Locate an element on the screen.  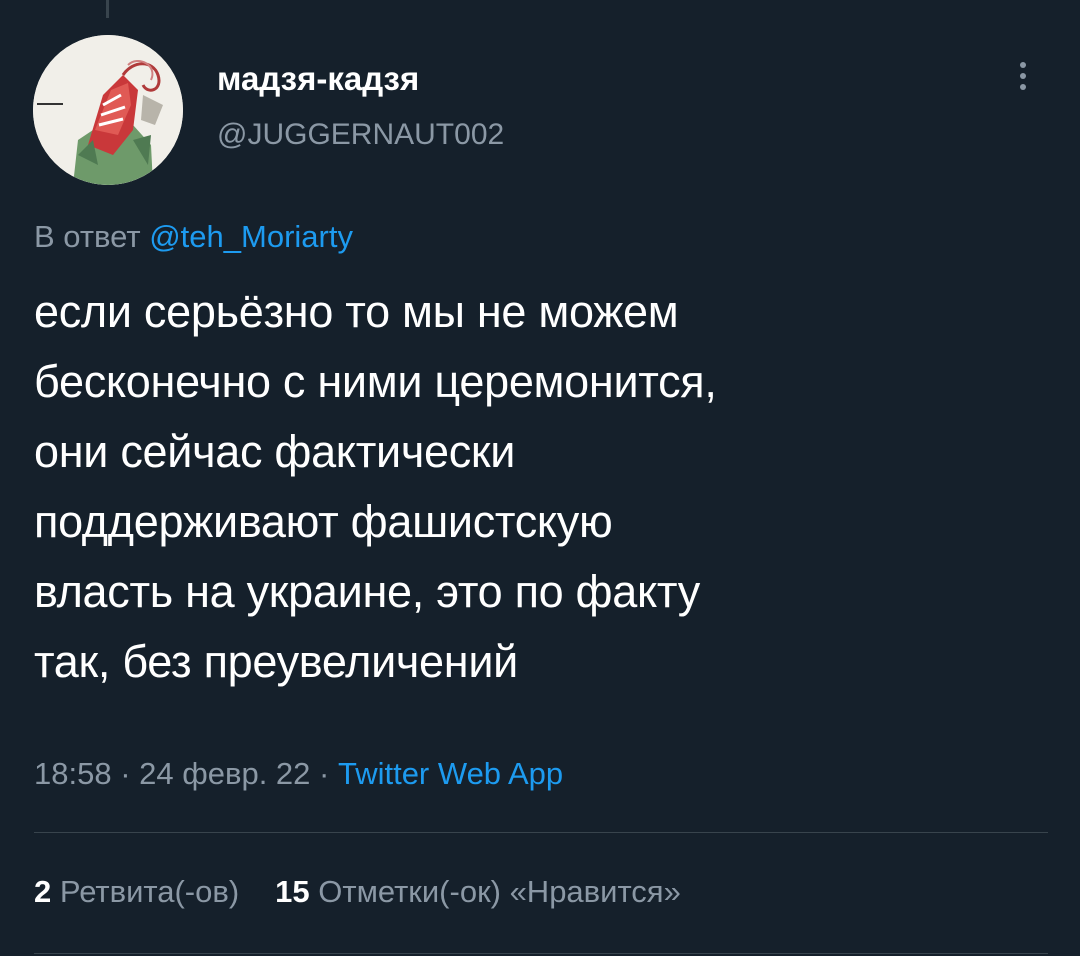
tweet-time: 18:58 is located at coordinates (73, 773).